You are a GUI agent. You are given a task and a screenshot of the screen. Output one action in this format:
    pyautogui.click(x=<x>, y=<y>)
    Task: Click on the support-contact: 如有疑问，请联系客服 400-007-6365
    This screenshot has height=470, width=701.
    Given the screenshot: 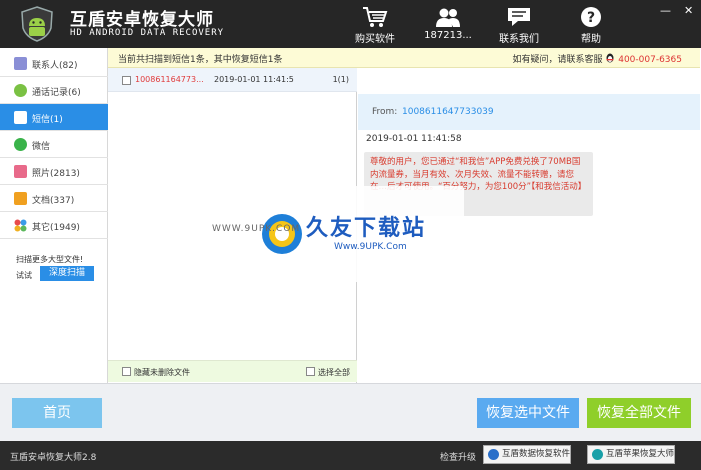 What is the action you would take?
    pyautogui.click(x=597, y=58)
    